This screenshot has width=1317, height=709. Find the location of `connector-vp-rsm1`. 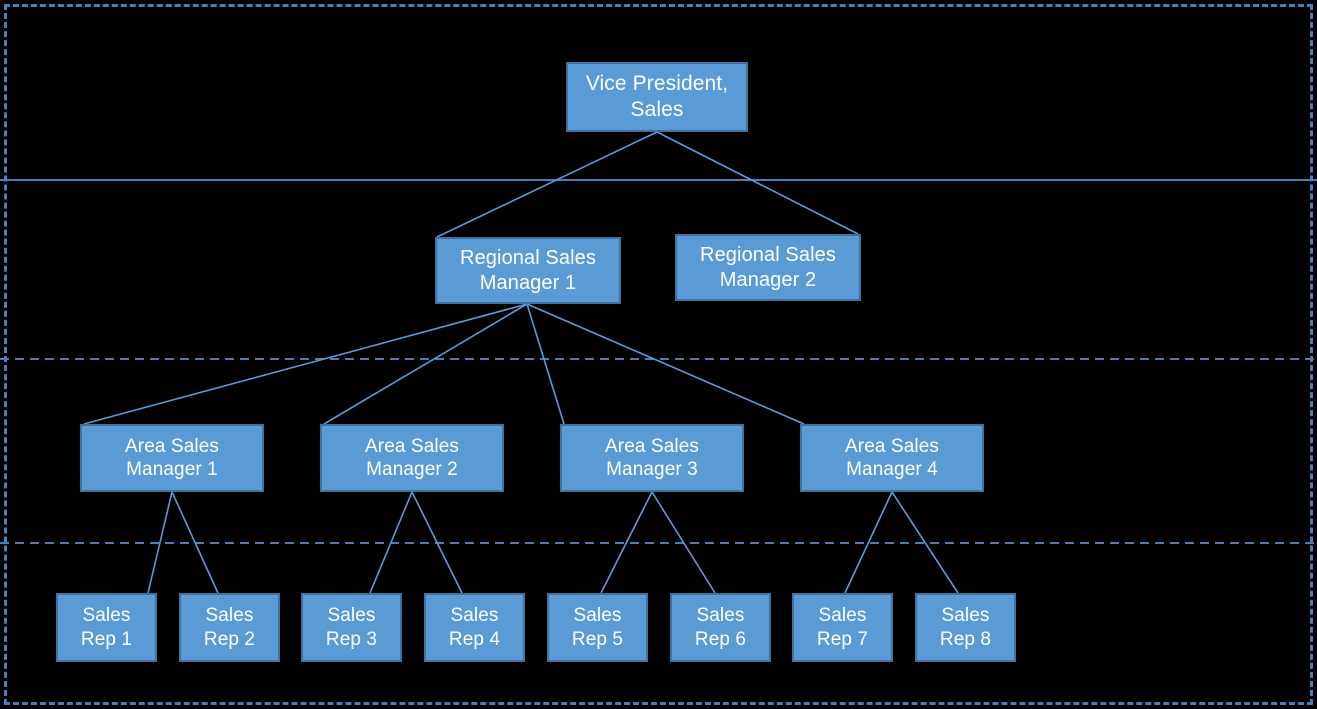

connector-vp-rsm1 is located at coordinates (547, 184).